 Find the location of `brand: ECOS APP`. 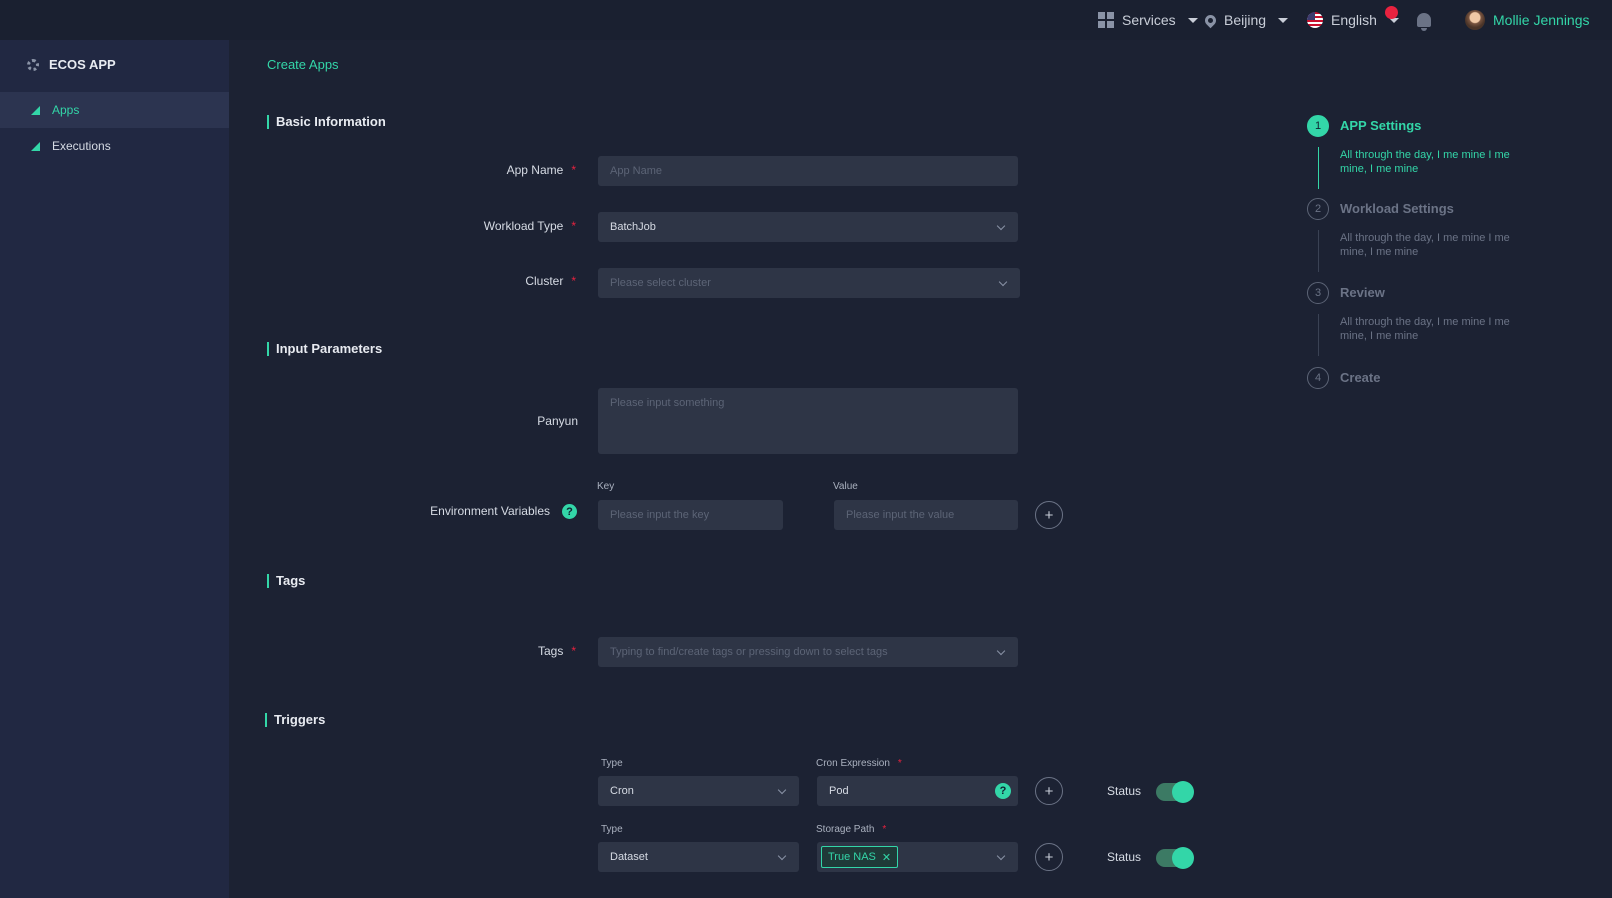

brand: ECOS APP is located at coordinates (71, 64).